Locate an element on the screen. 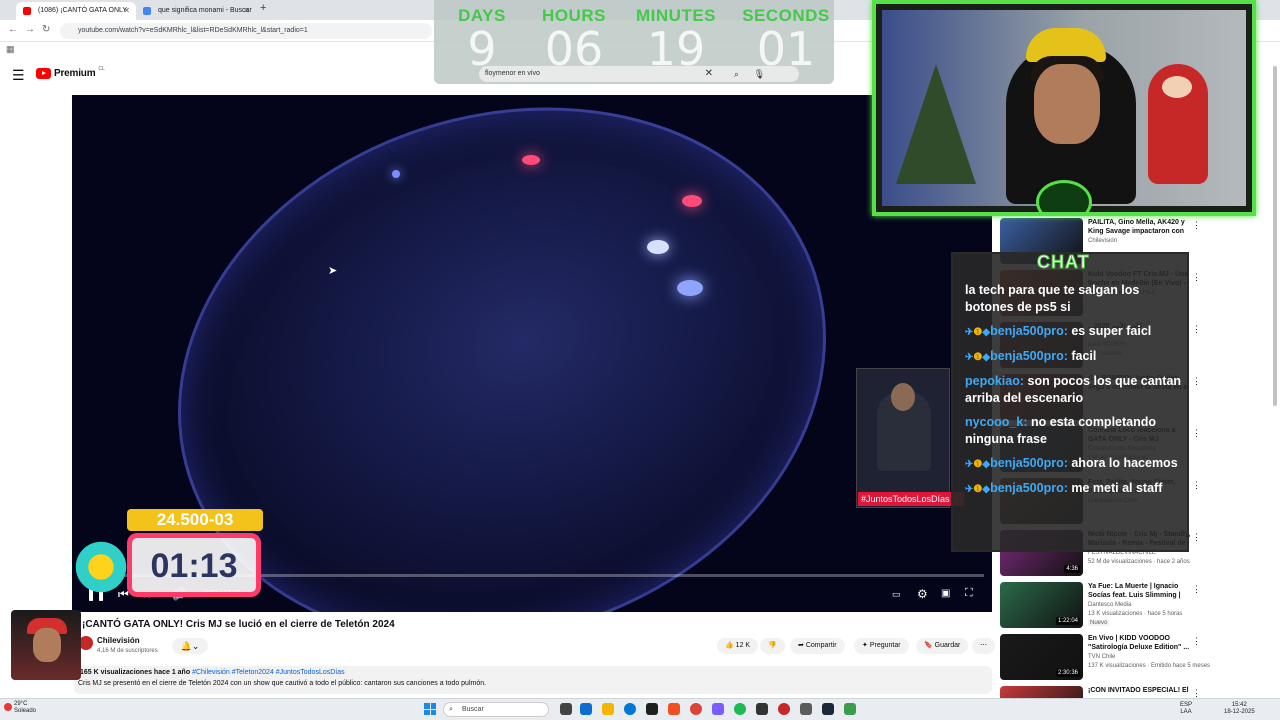 The image size is (1280, 720). weather-desc: Soleado is located at coordinates (25, 711).